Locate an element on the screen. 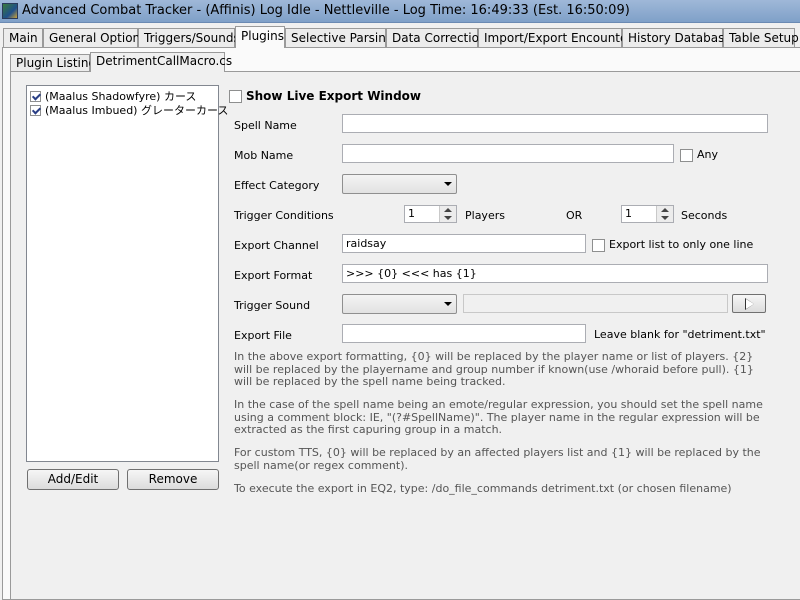 Image resolution: width=800 pixels, height=600 pixels. players-stepper-buttons is located at coordinates (447, 214).